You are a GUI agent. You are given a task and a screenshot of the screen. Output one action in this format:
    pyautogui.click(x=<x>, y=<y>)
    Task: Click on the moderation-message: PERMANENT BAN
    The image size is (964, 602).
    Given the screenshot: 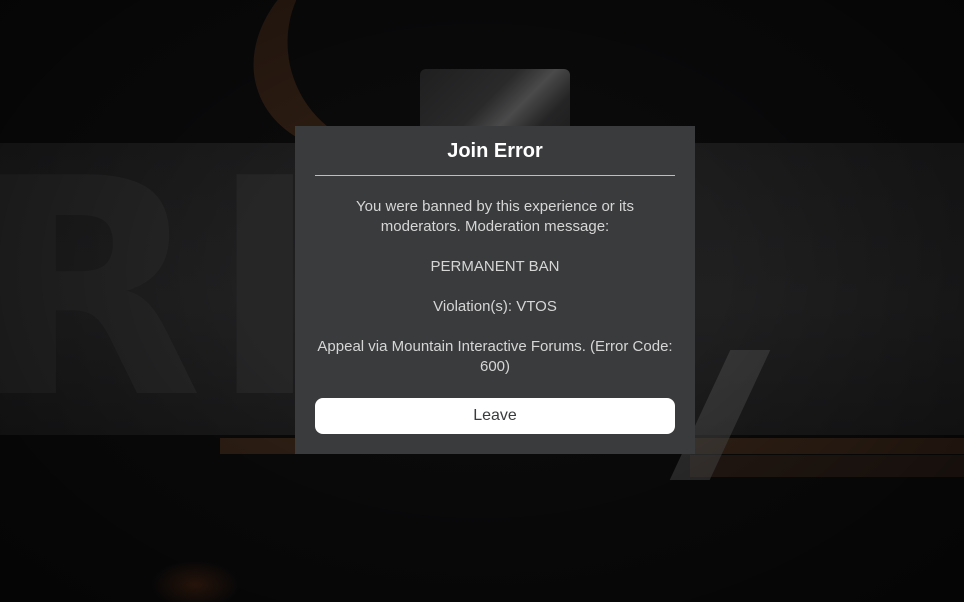 What is the action you would take?
    pyautogui.click(x=495, y=266)
    